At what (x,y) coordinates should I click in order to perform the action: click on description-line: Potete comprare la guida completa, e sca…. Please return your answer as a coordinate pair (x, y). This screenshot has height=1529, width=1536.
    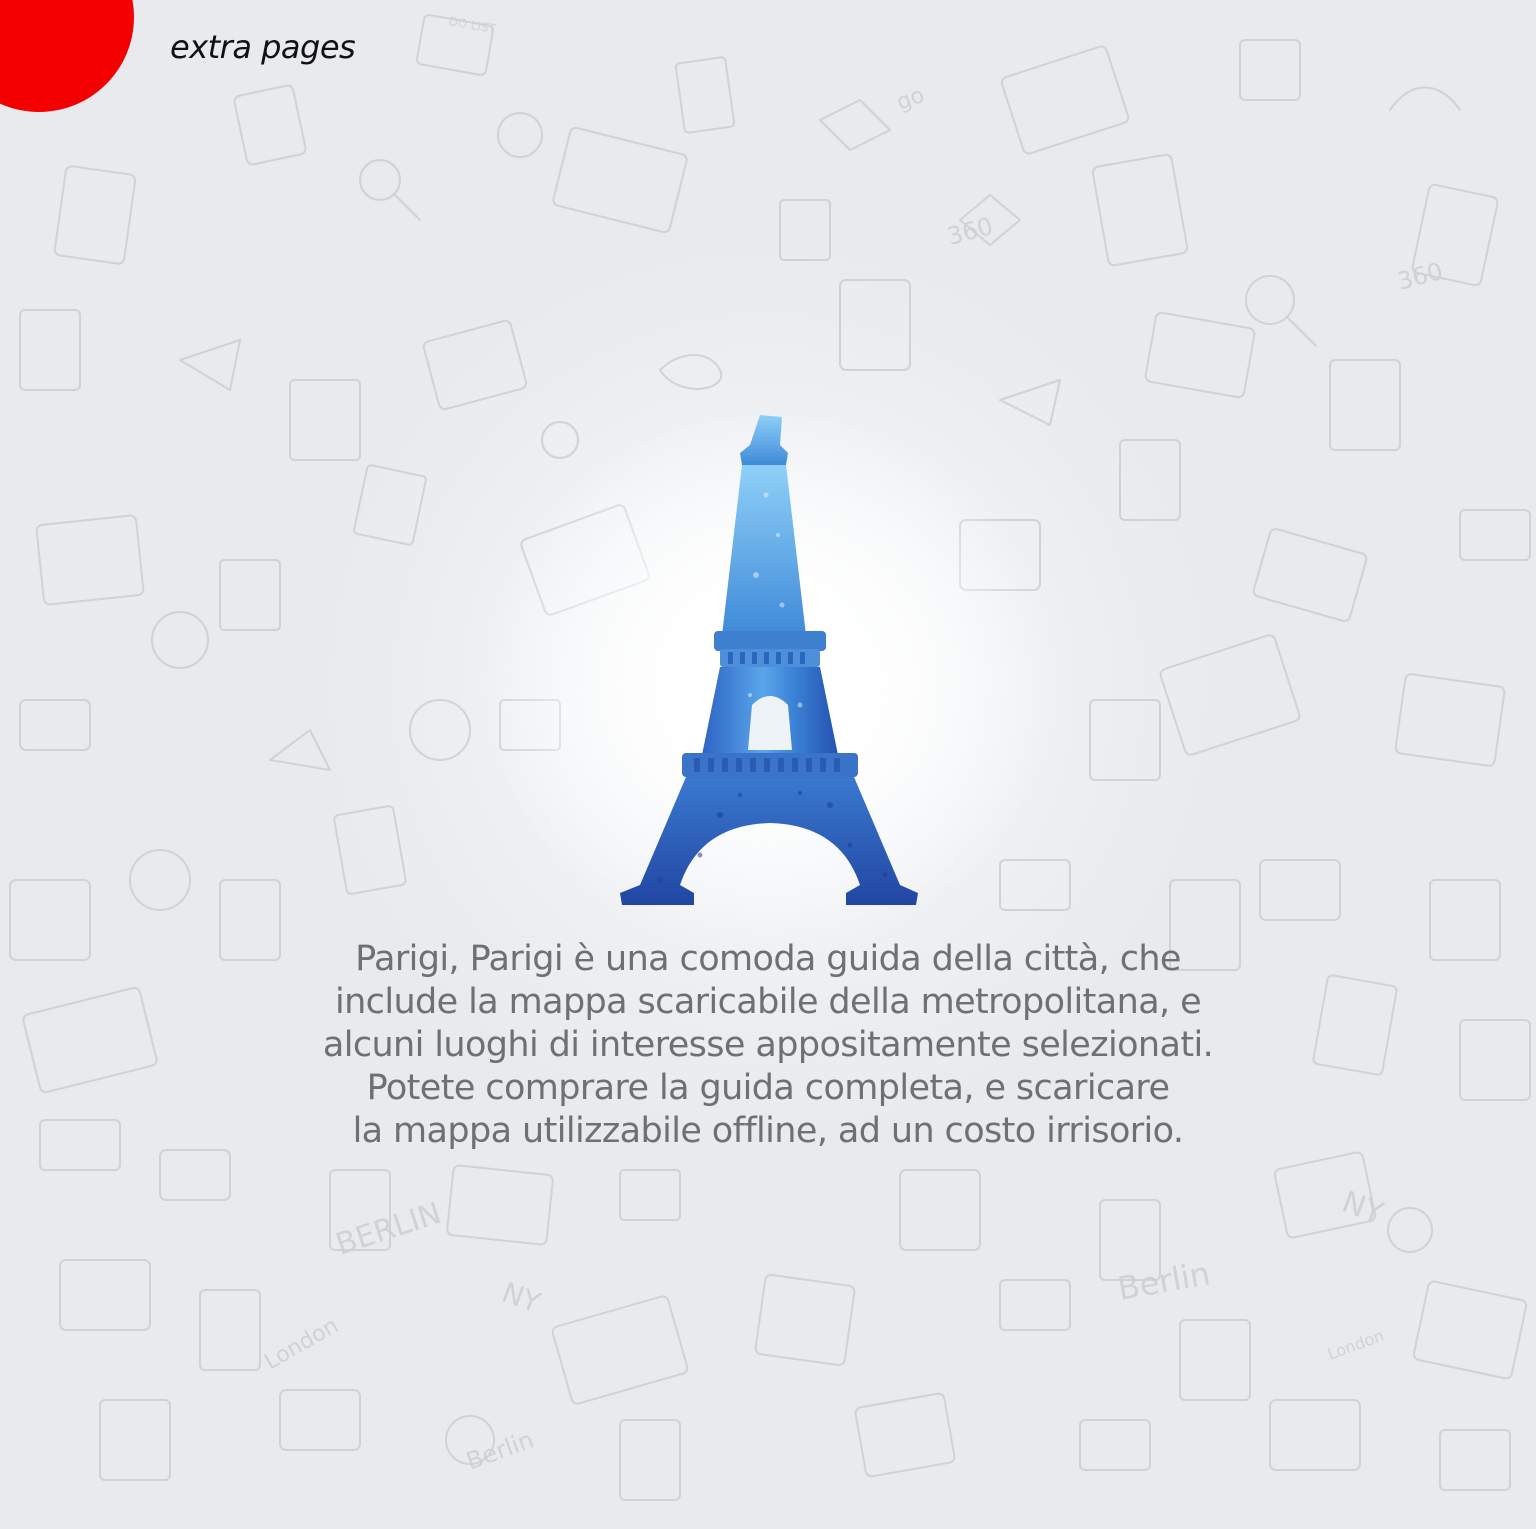
    Looking at the image, I should click on (768, 1088).